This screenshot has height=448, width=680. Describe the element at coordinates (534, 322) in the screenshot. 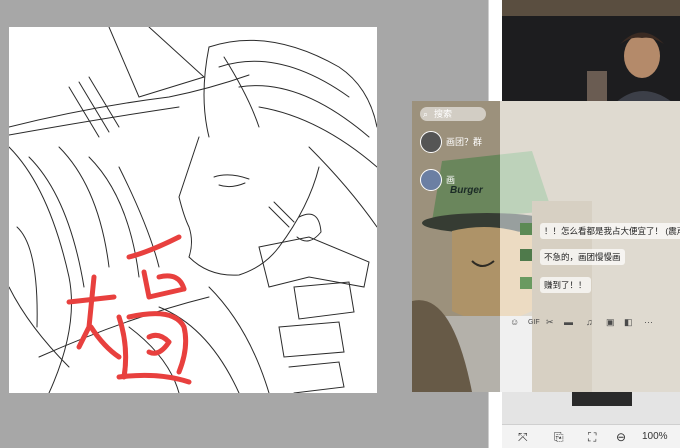

I see `gif-icon: GIF` at that location.